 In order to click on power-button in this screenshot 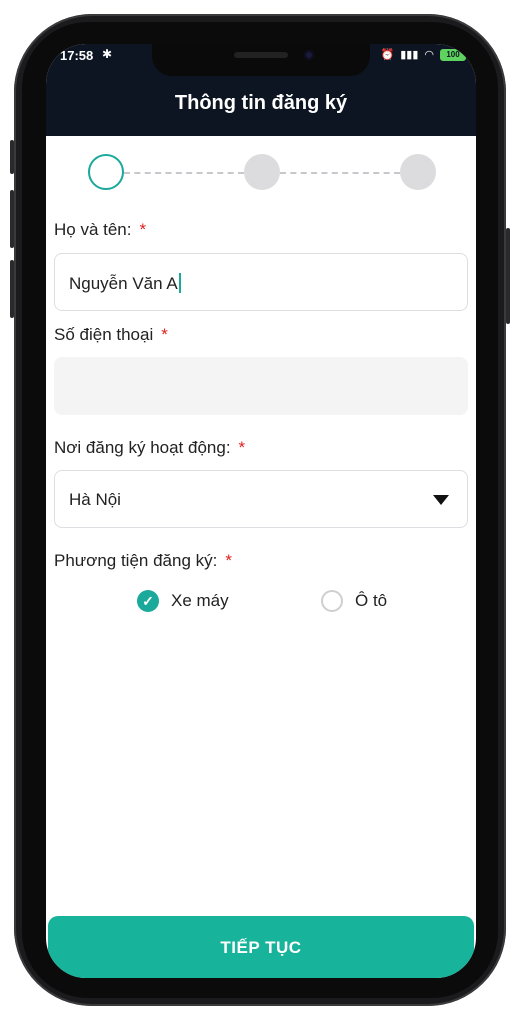, I will do `click(508, 276)`.